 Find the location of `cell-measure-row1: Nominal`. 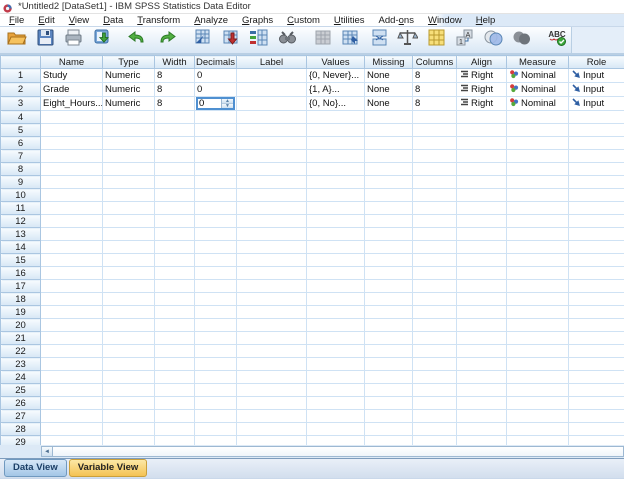

cell-measure-row1: Nominal is located at coordinates (537, 75).